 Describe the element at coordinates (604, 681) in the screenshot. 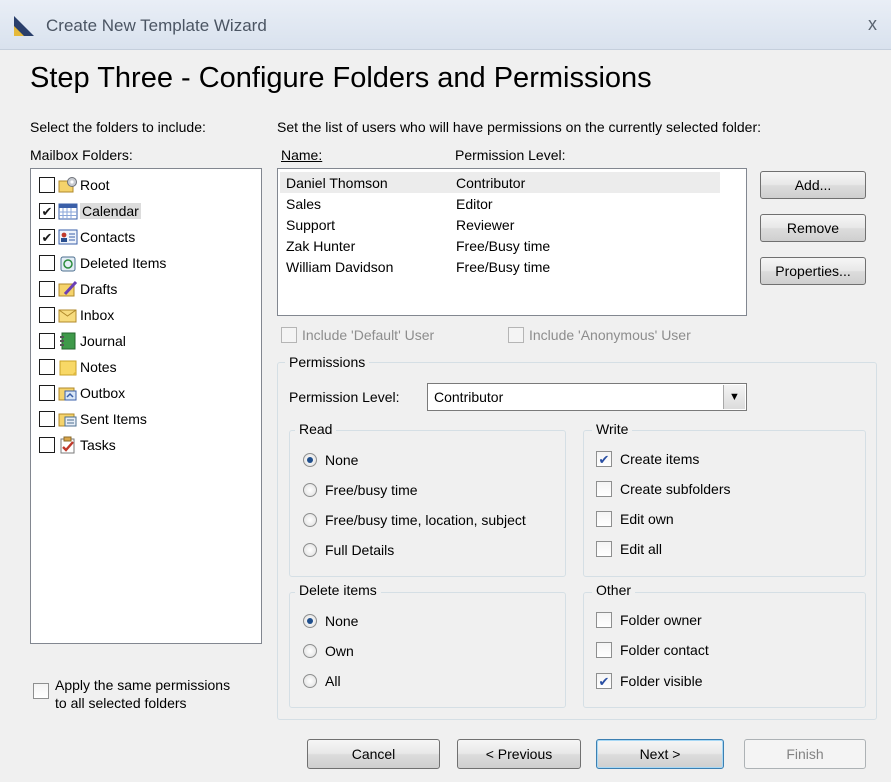

I see `folder-visible-checkbox: ✔` at that location.